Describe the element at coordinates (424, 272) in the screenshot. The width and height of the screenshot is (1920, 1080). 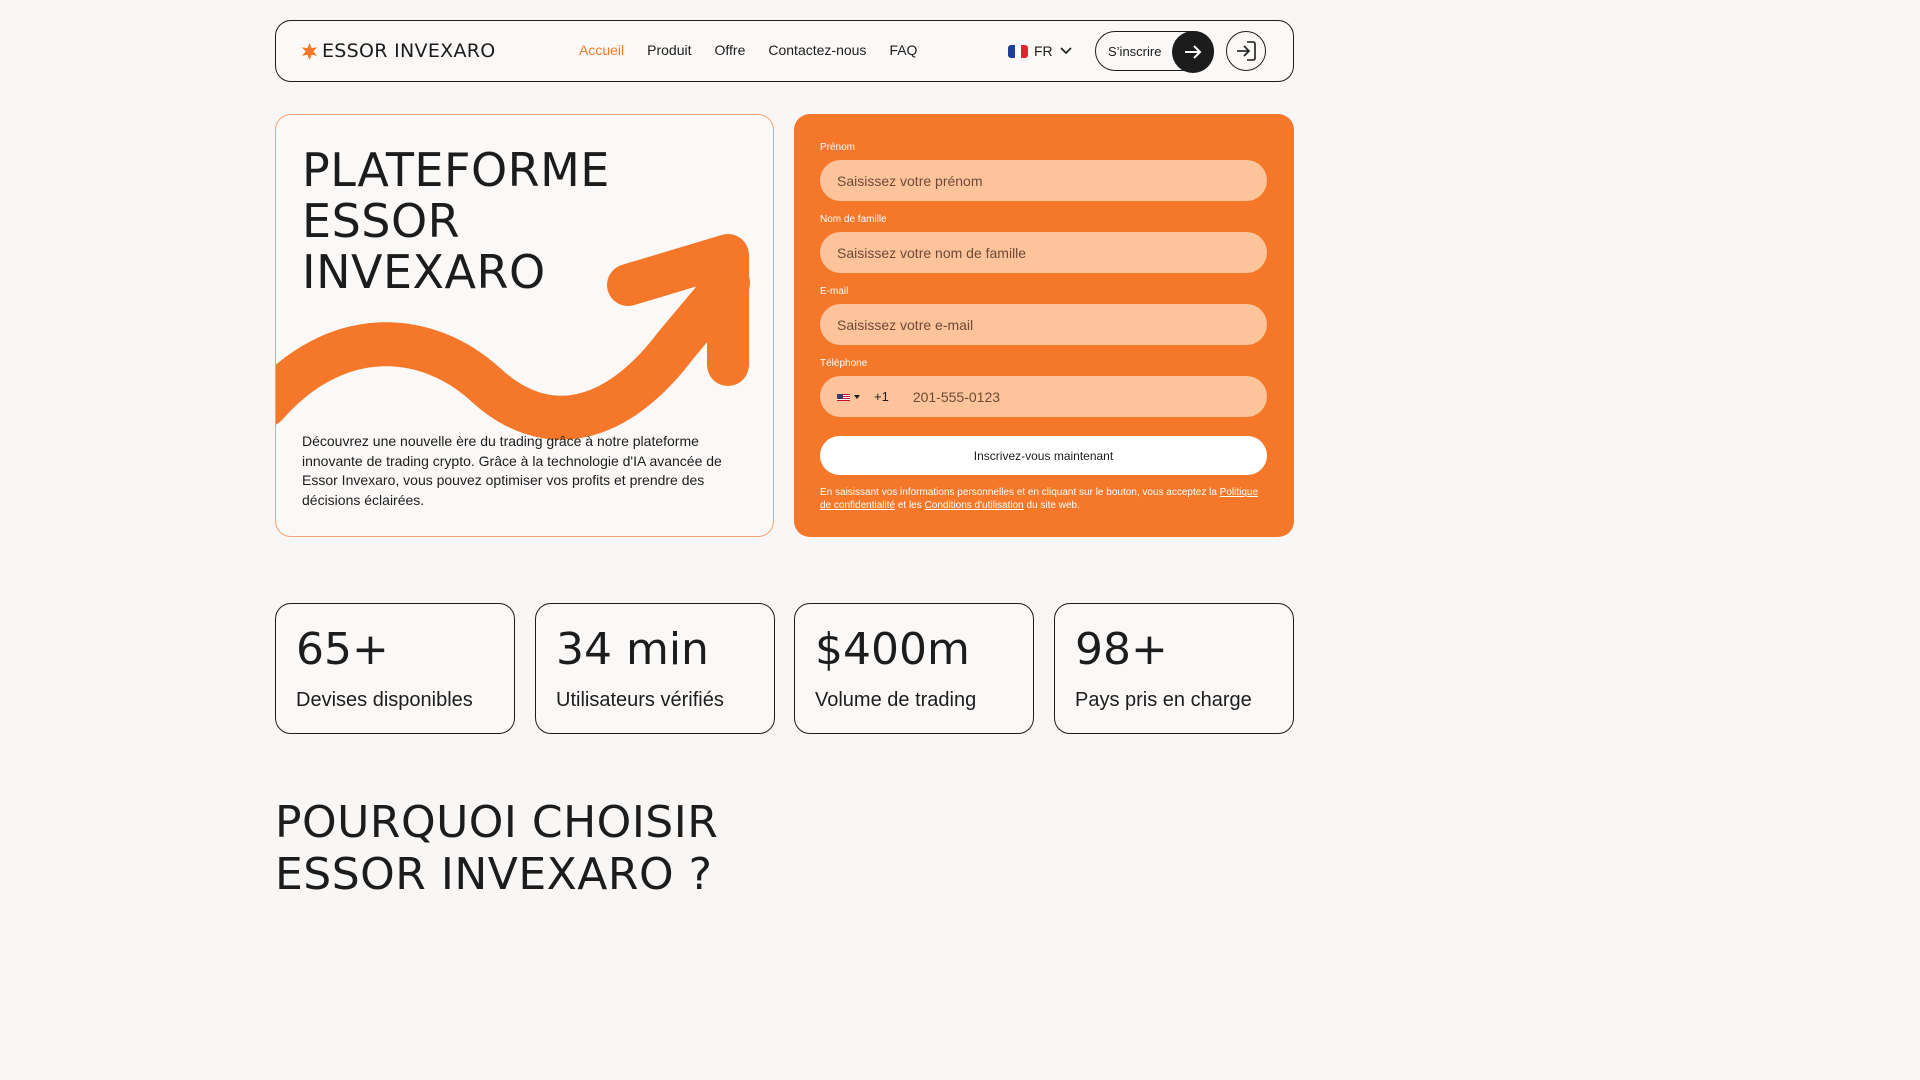
I see `hero-title-line: INVEXARO` at that location.